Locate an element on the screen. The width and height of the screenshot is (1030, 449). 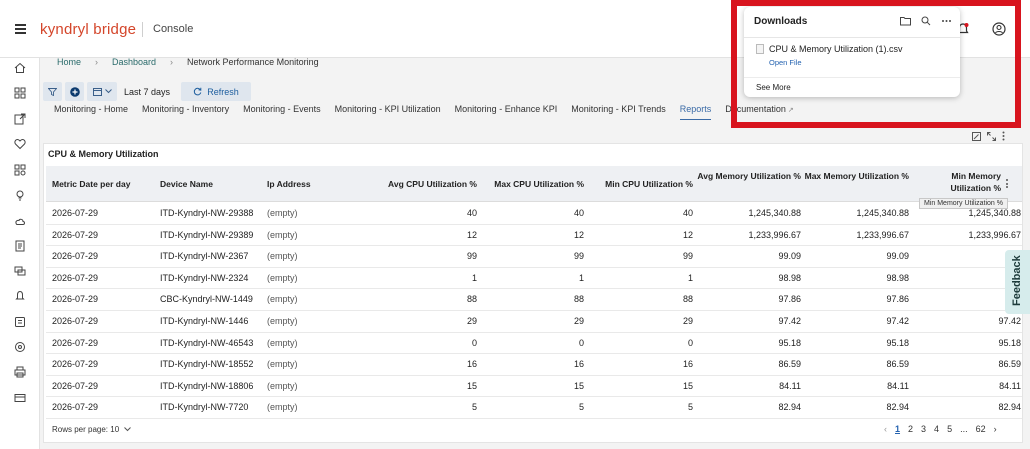
tab-monitoring-kpi-trends: Monitoring - KPI Trends is located at coordinates (618, 112).